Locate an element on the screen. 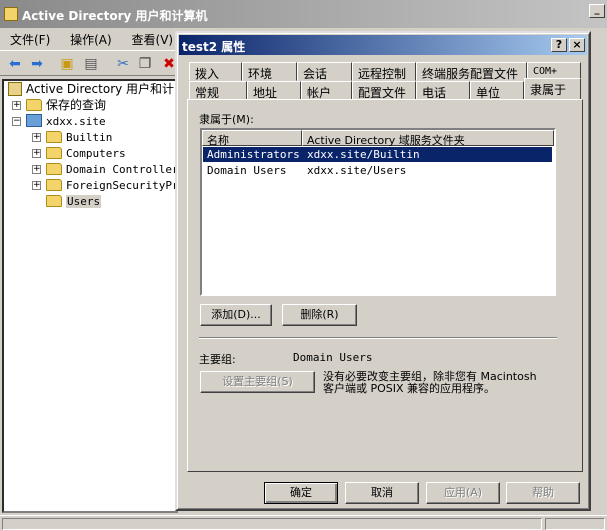 Image resolution: width=607 pixels, height=530 pixels. expand-domain-controllers: + is located at coordinates (36, 169).